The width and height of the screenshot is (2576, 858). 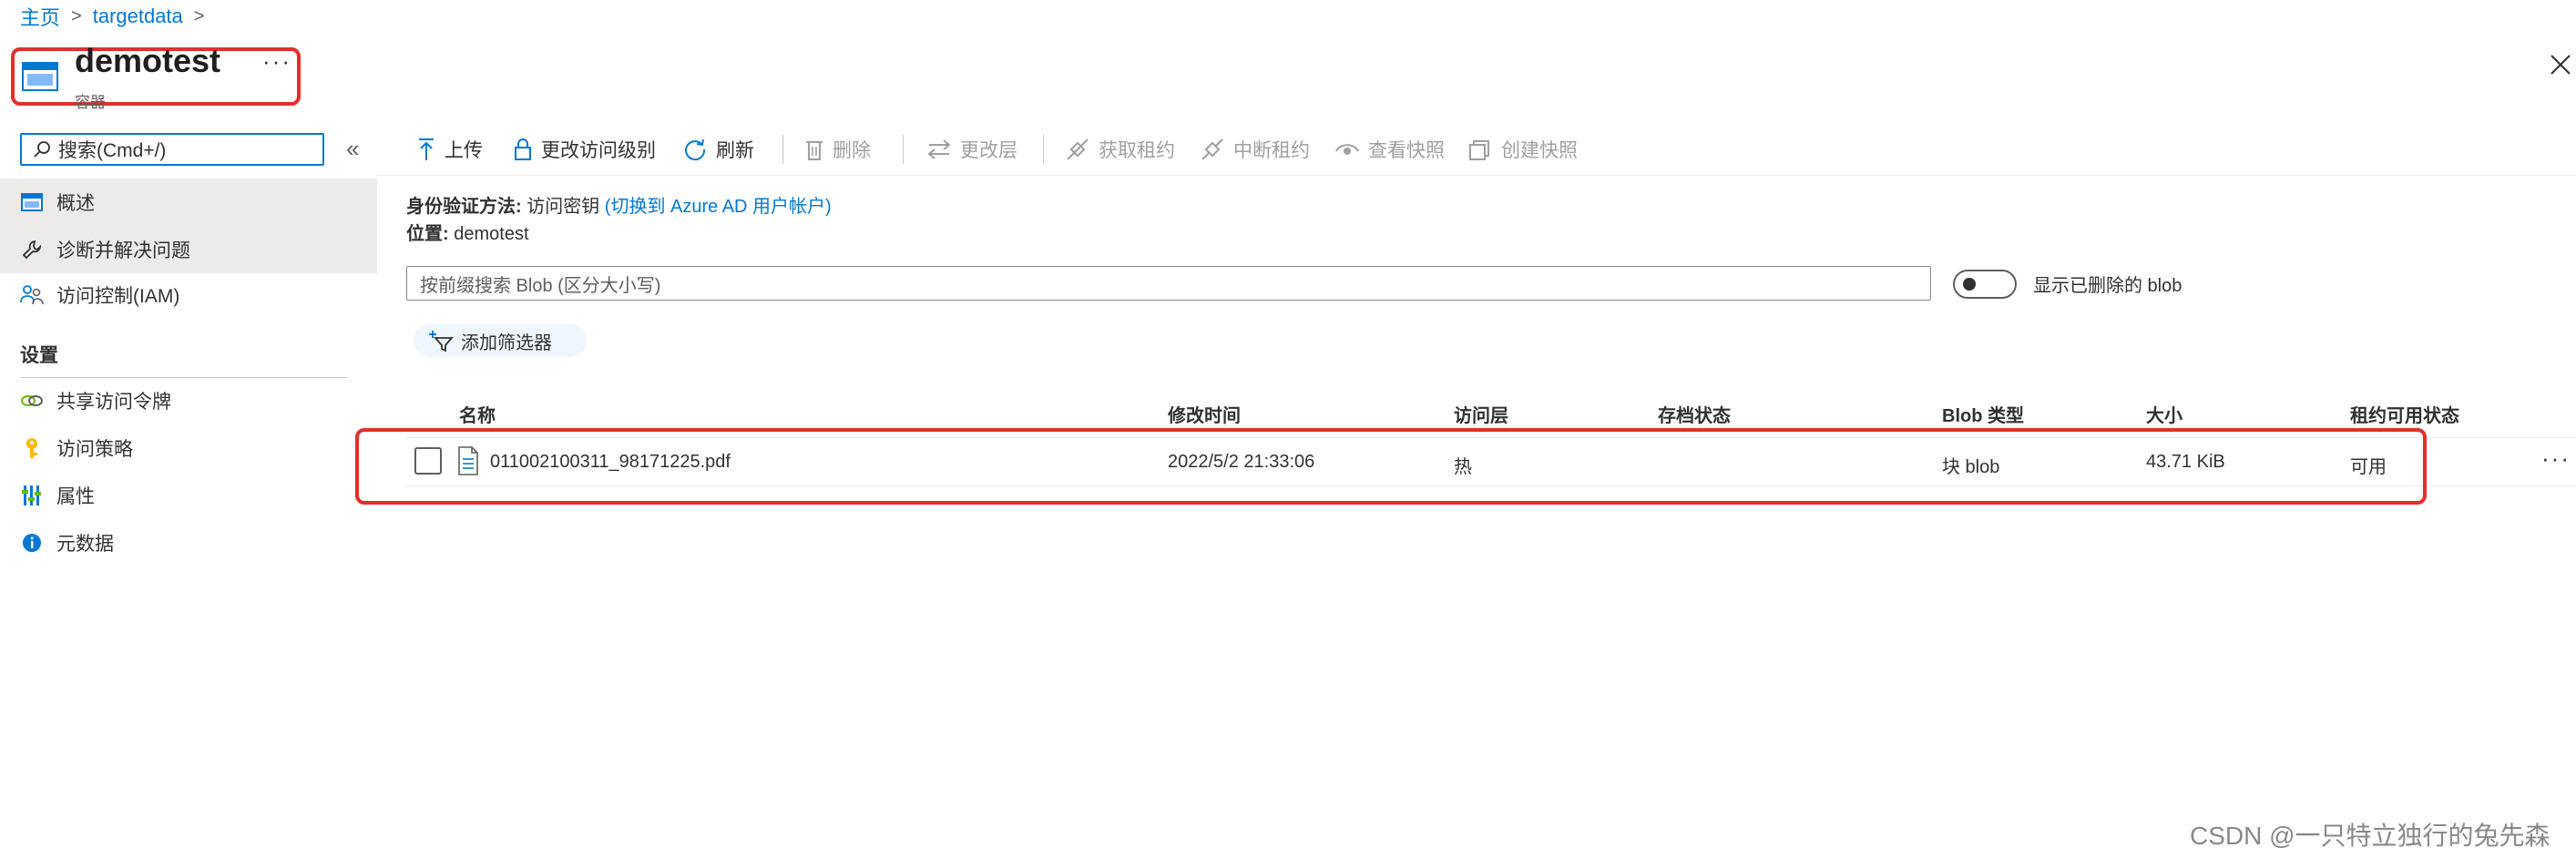 What do you see at coordinates (1481, 414) in the screenshot?
I see `column-header-tier: 访问层` at bounding box center [1481, 414].